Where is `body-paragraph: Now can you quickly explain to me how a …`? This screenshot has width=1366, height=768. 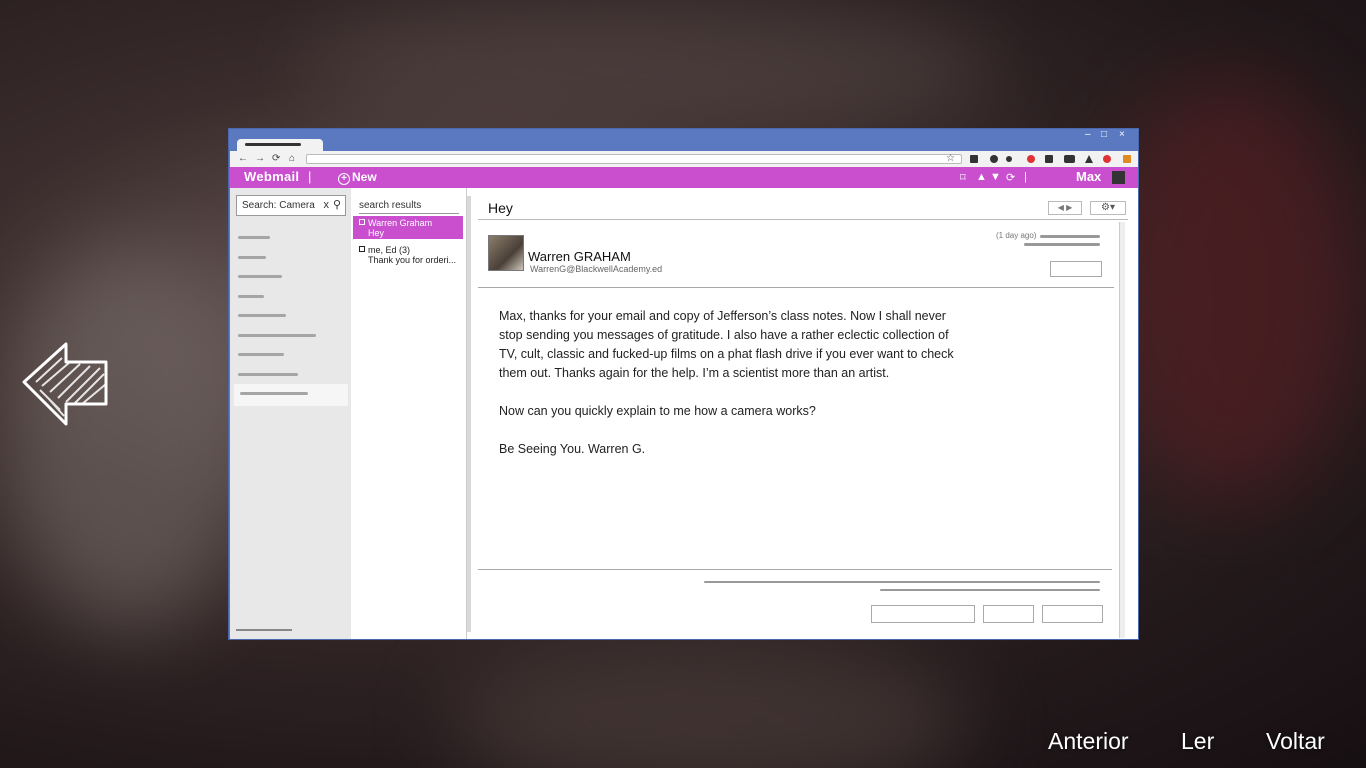 body-paragraph: Now can you quickly explain to me how a … is located at coordinates (657, 411).